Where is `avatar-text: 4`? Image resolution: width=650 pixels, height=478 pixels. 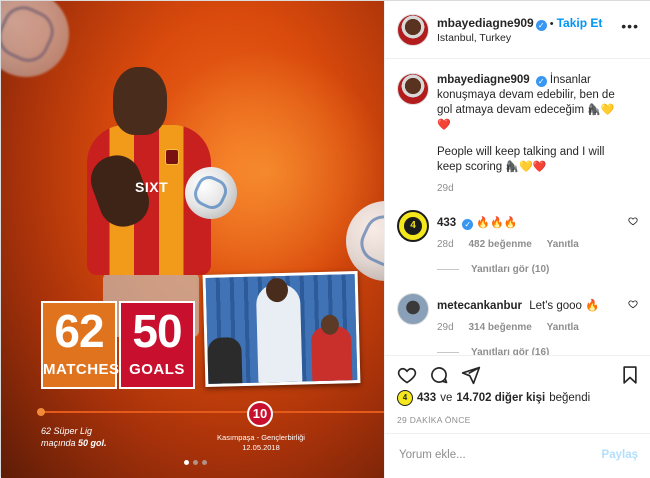
avatar-text: 4 is located at coordinates (413, 226).